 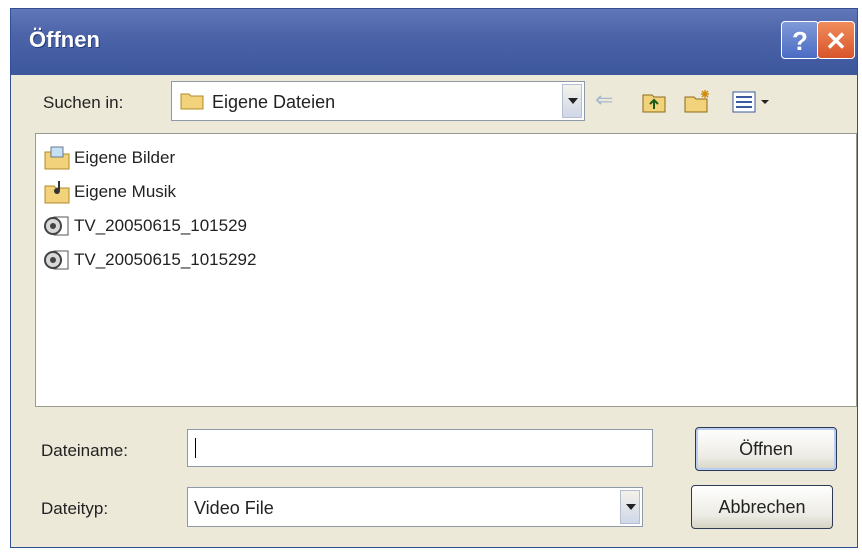 I want to click on views-menu-icon, so click(x=751, y=102).